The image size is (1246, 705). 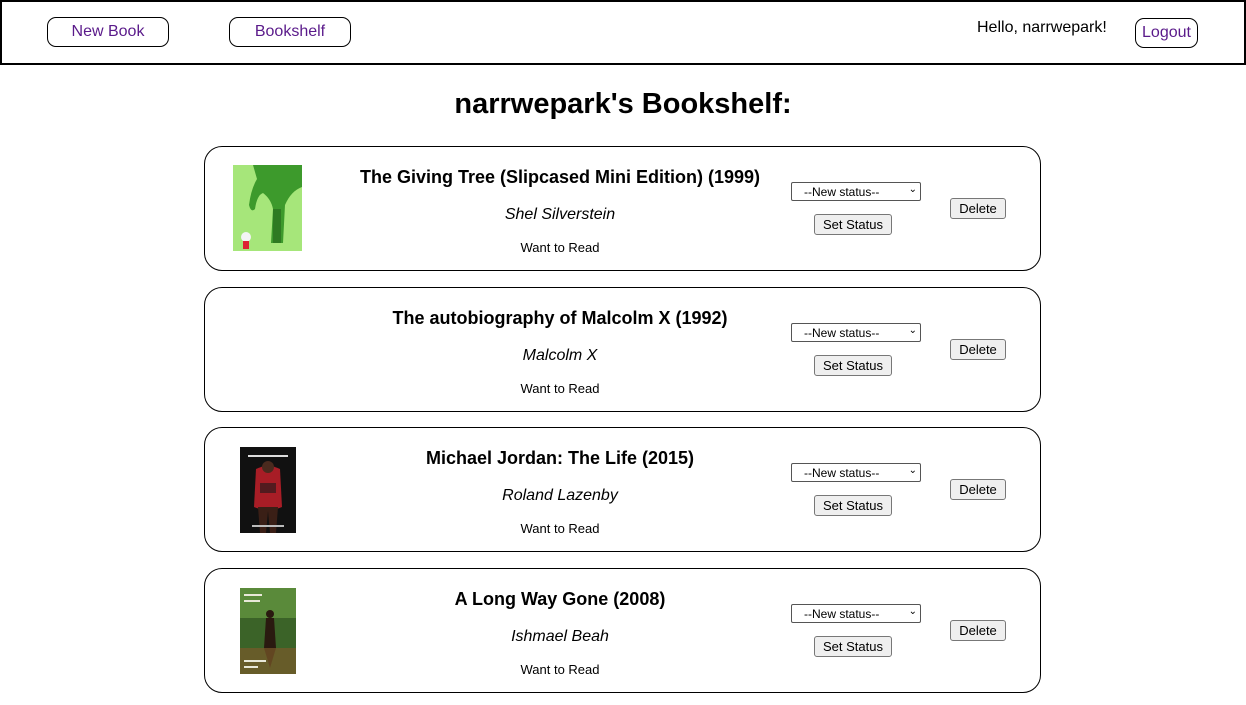 What do you see at coordinates (560, 318) in the screenshot?
I see `book-title: The autobiography of Malcolm X (1992)` at bounding box center [560, 318].